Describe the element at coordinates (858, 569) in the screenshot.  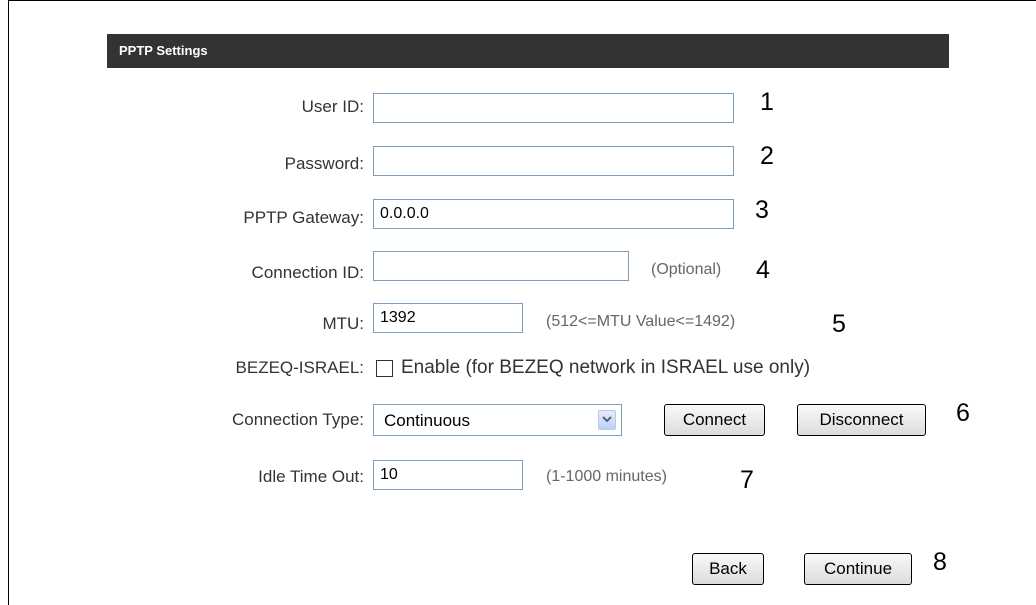
I see `continue-button: Continue` at that location.